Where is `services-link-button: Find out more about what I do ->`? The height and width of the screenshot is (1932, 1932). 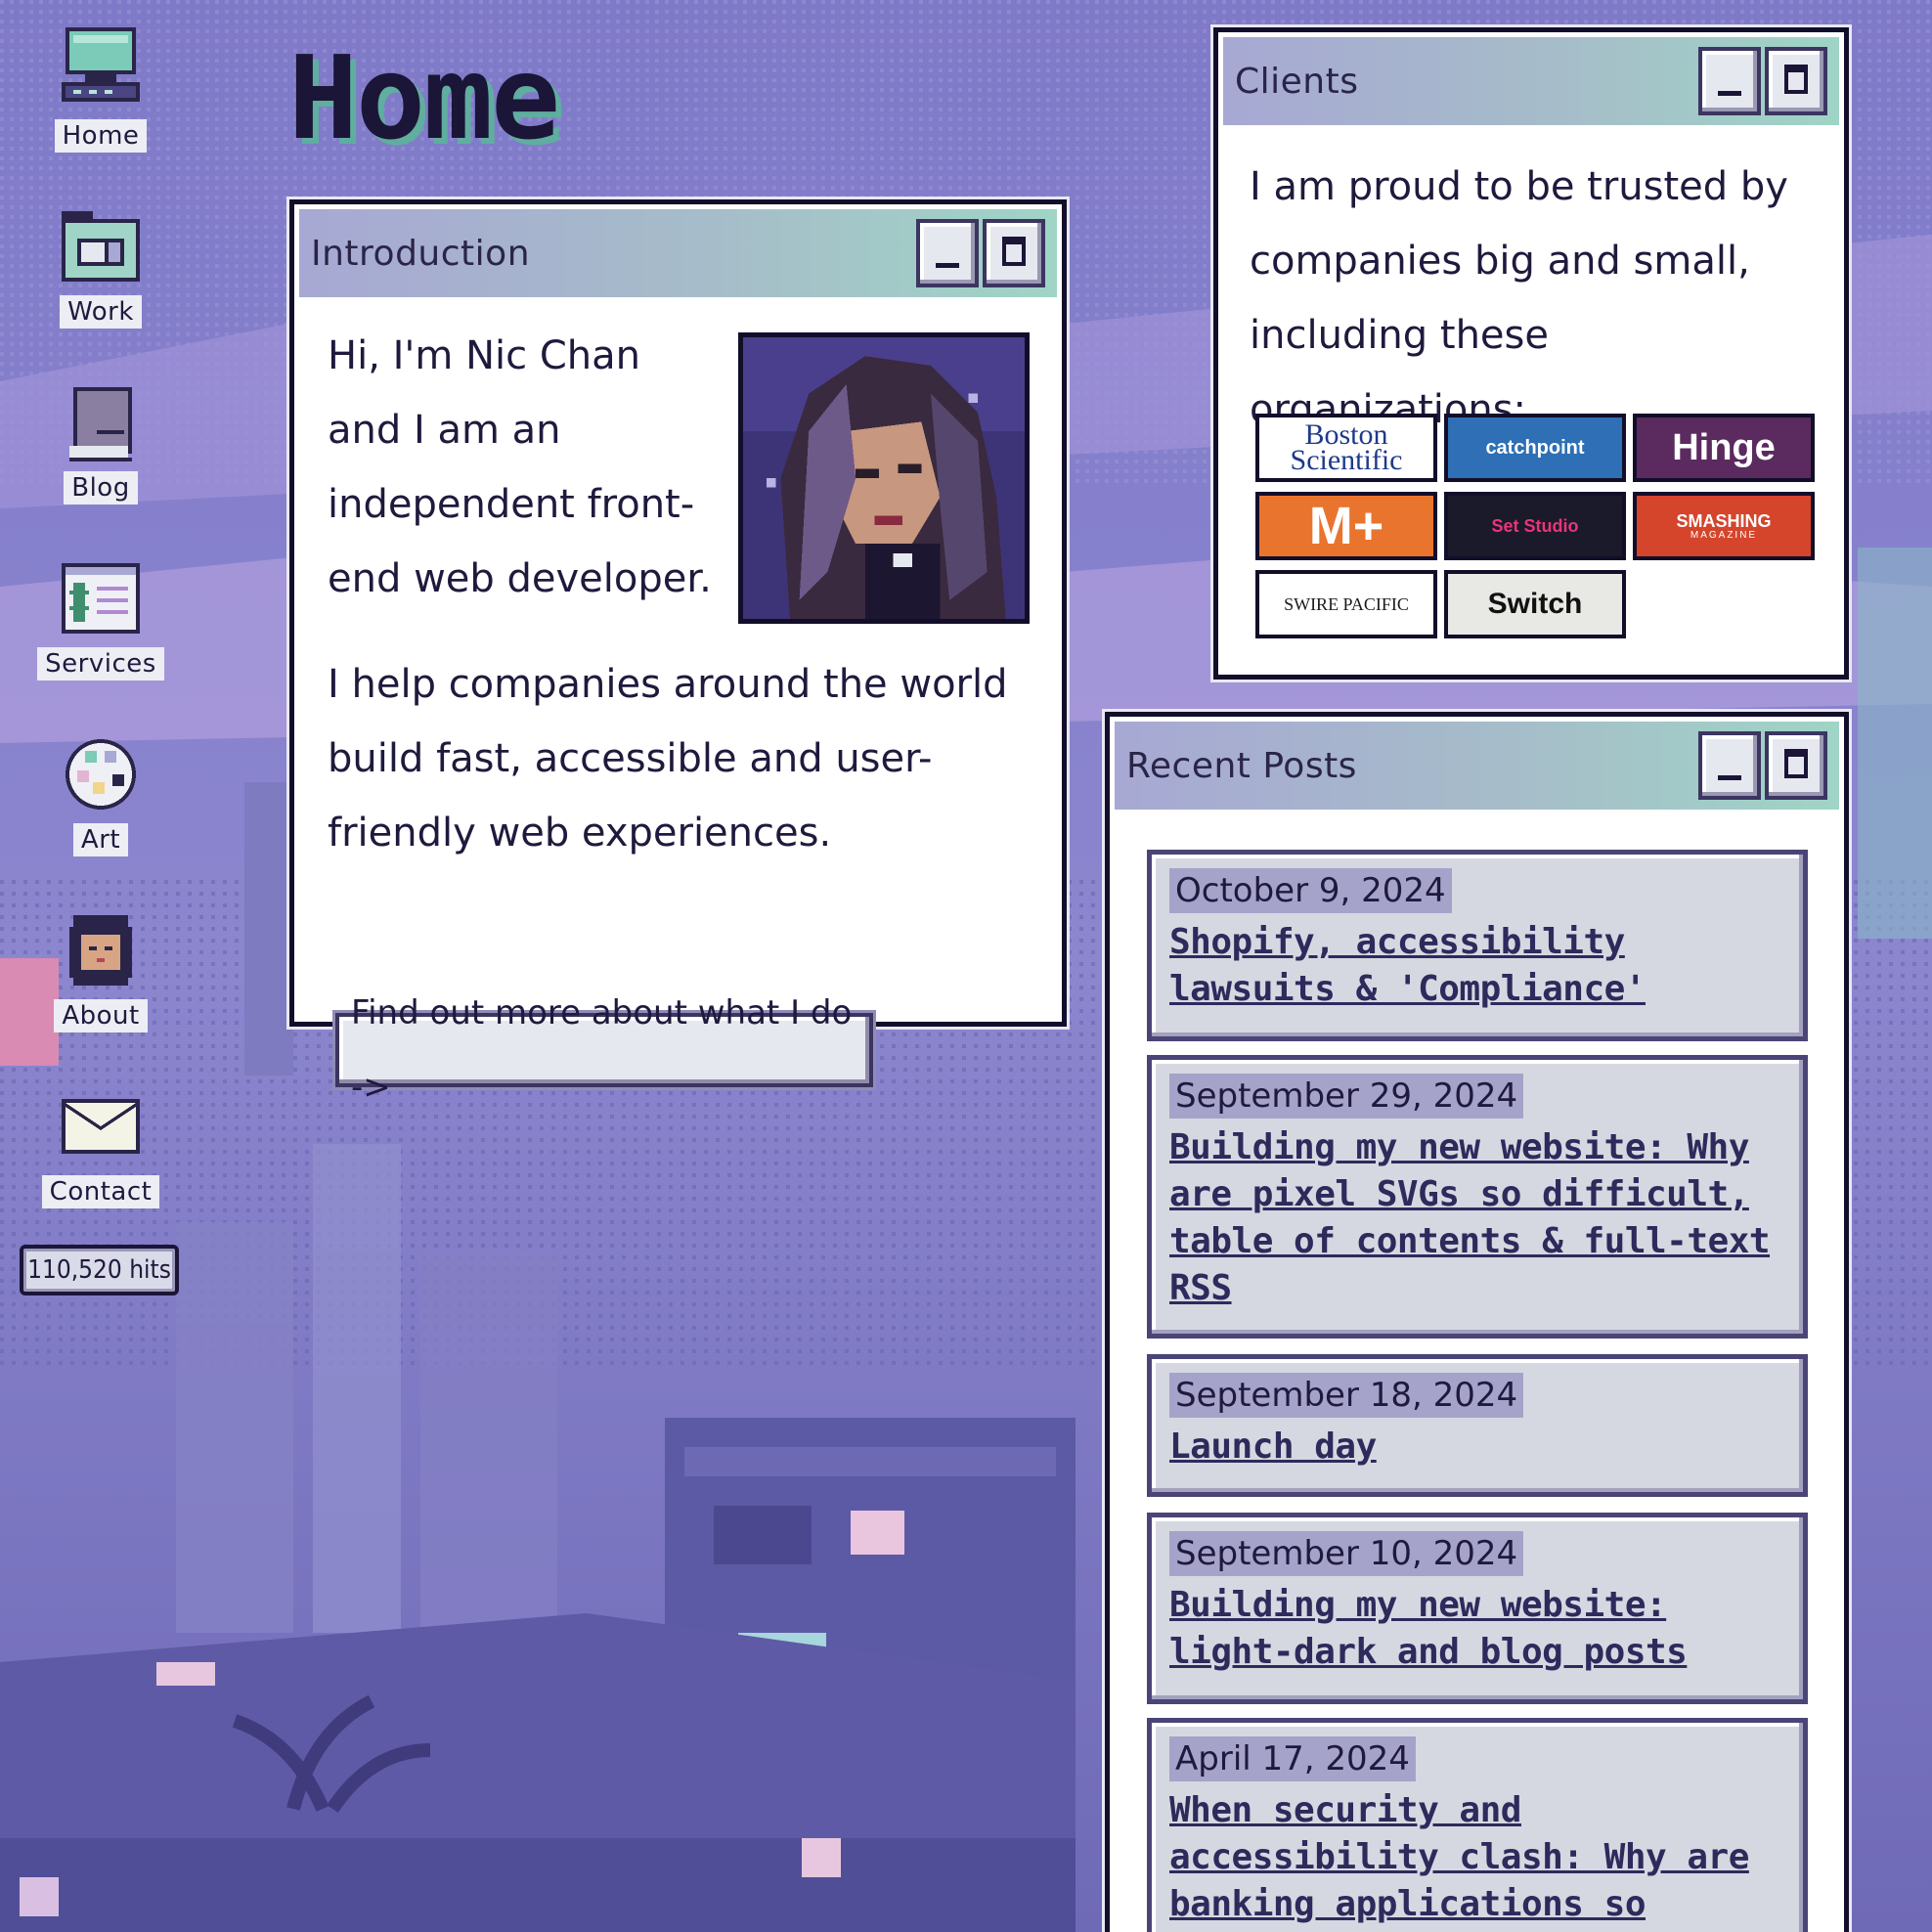
services-link-button: Find out more about what I do -> is located at coordinates (604, 1050).